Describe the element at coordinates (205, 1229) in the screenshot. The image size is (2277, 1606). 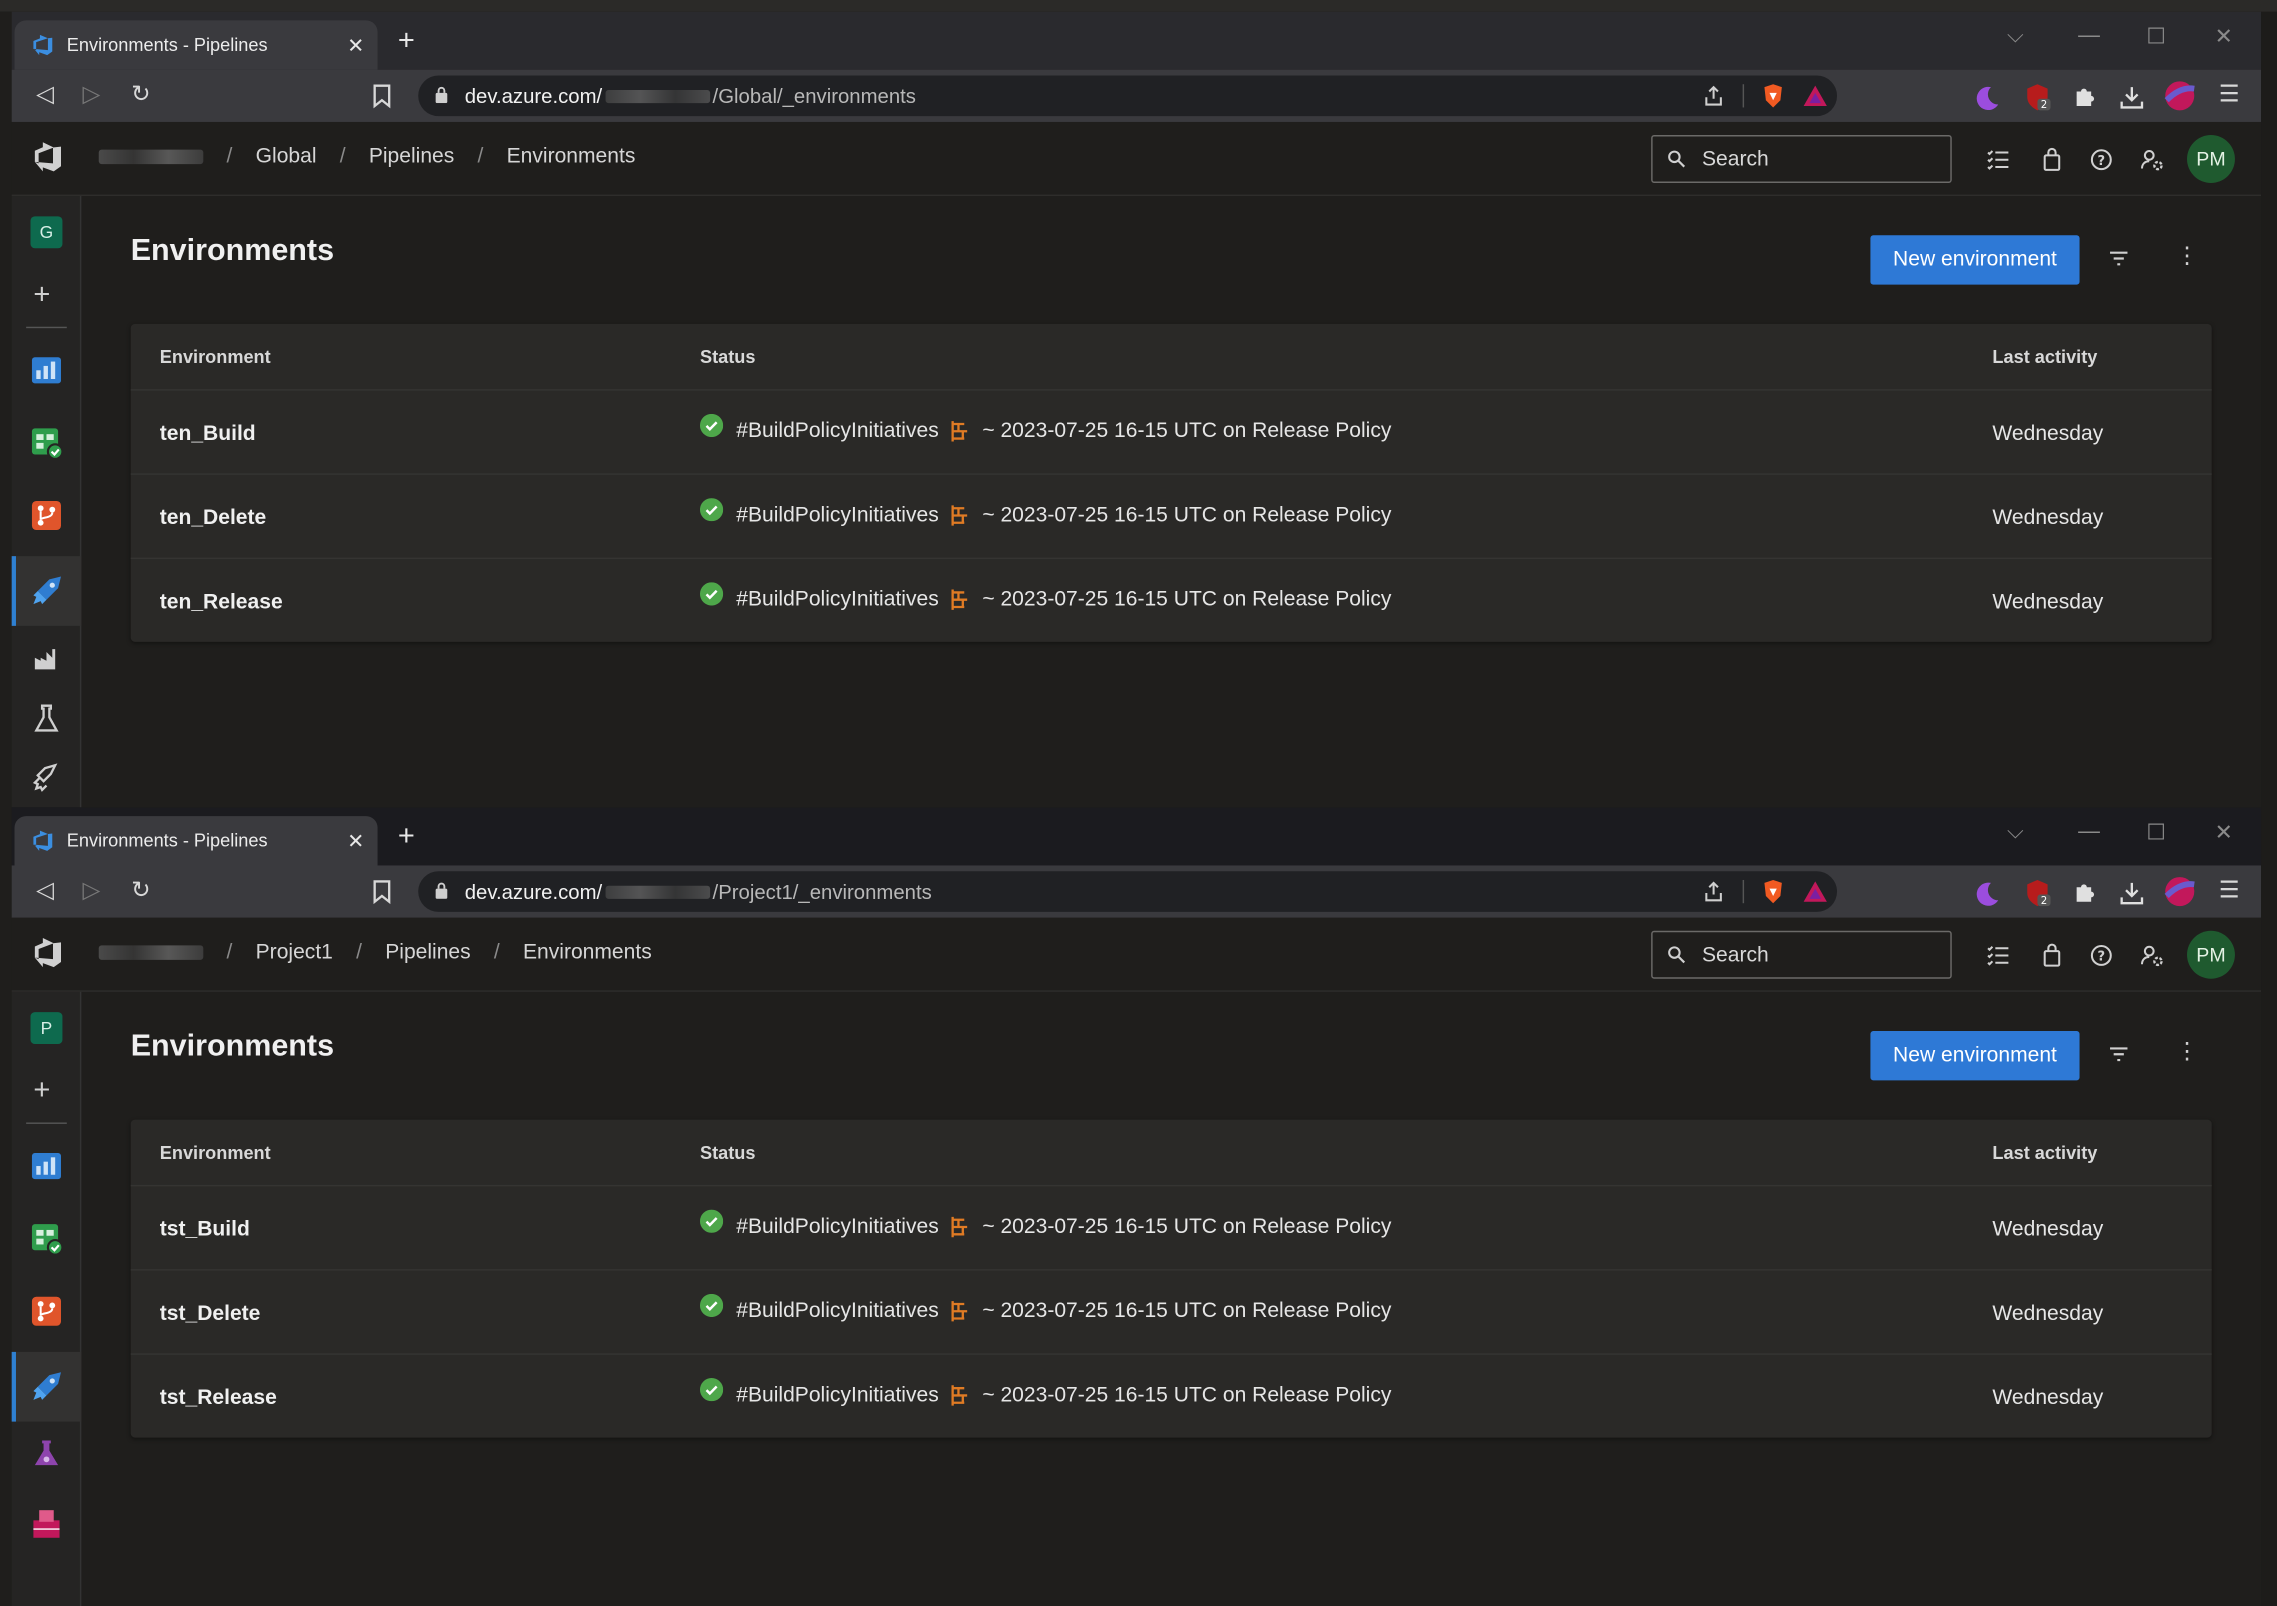
I see `environment-name: tst_Build` at that location.